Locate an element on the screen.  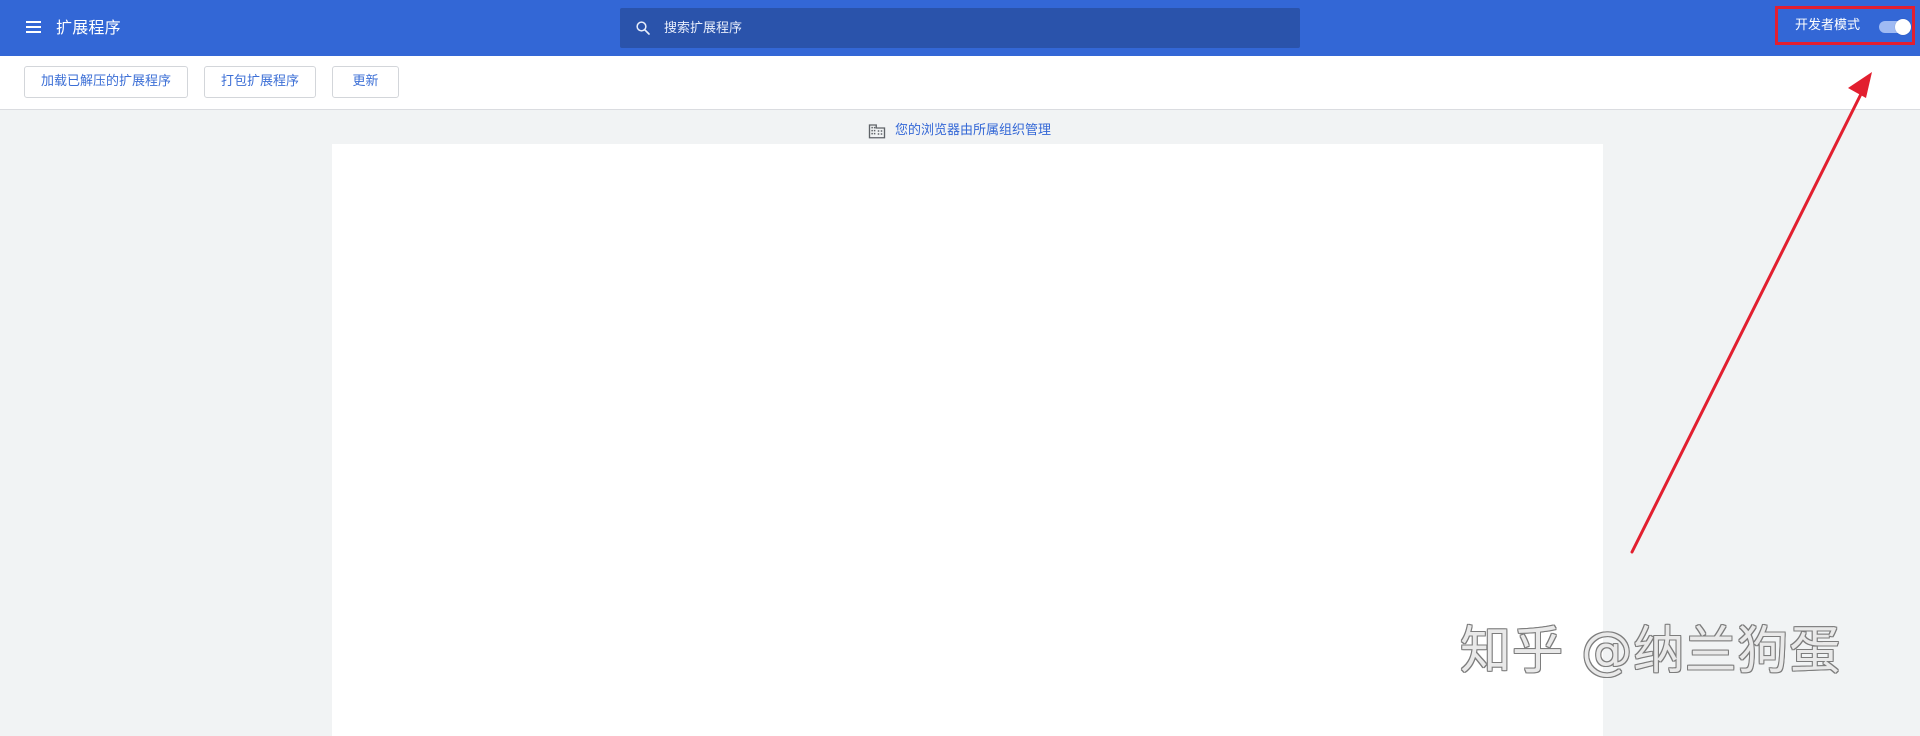
developer-mode-toggle is located at coordinates (1895, 27).